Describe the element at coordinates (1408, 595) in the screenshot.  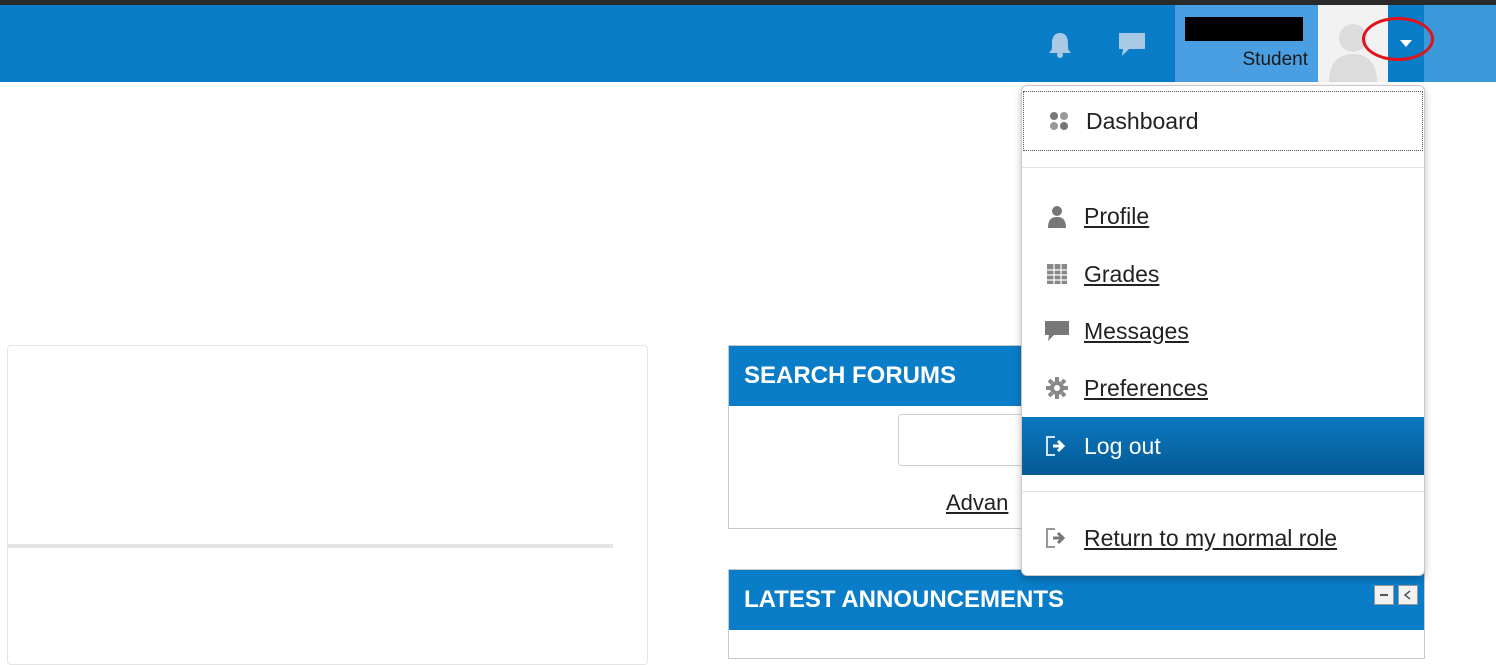
I see `dock-icon` at that location.